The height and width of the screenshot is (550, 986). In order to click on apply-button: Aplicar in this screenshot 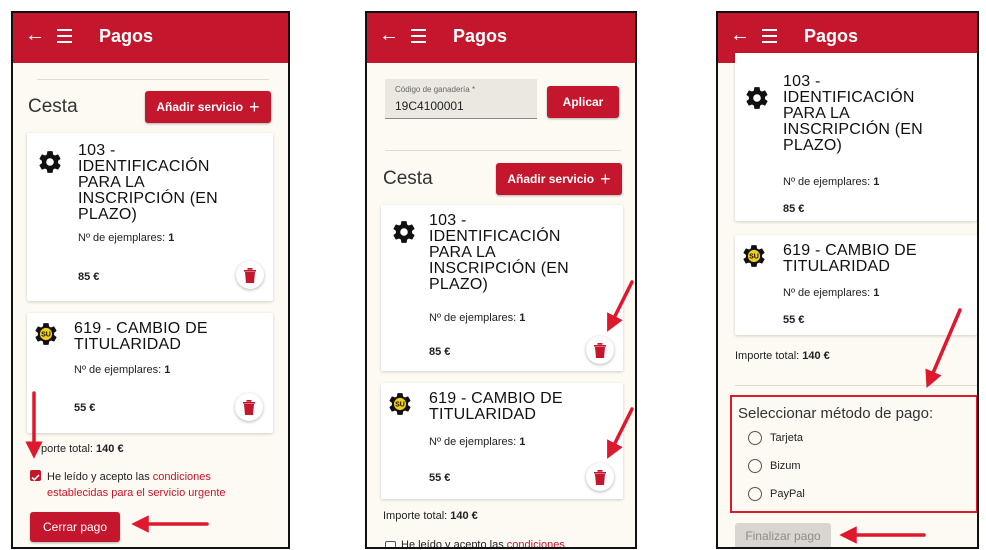, I will do `click(583, 102)`.